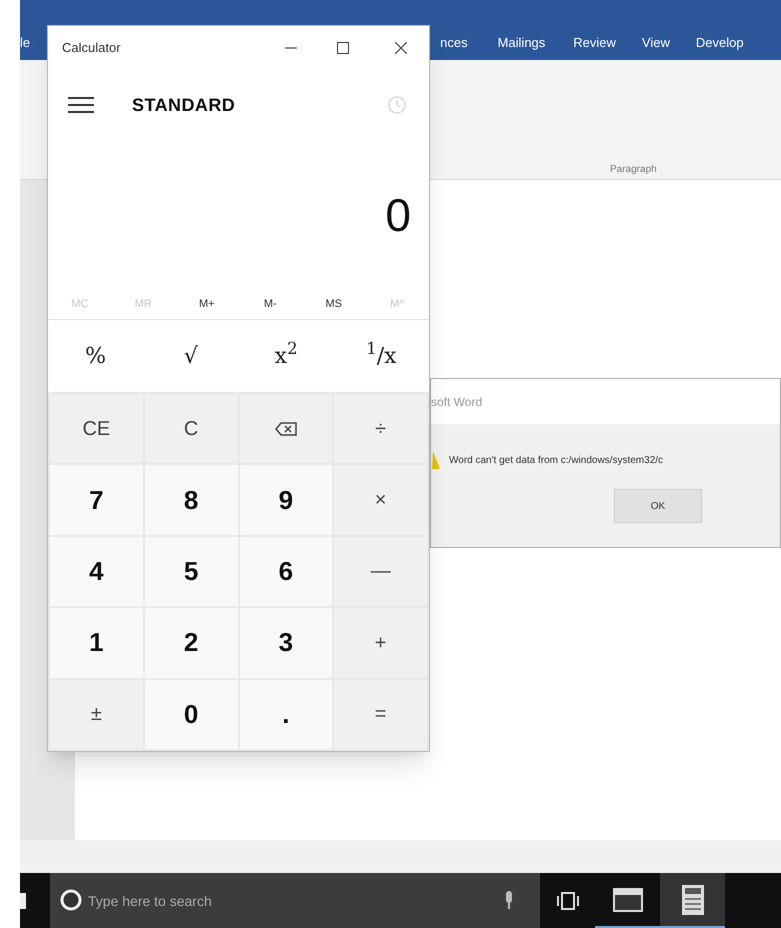  I want to click on digit-key: 1, so click(96, 643).